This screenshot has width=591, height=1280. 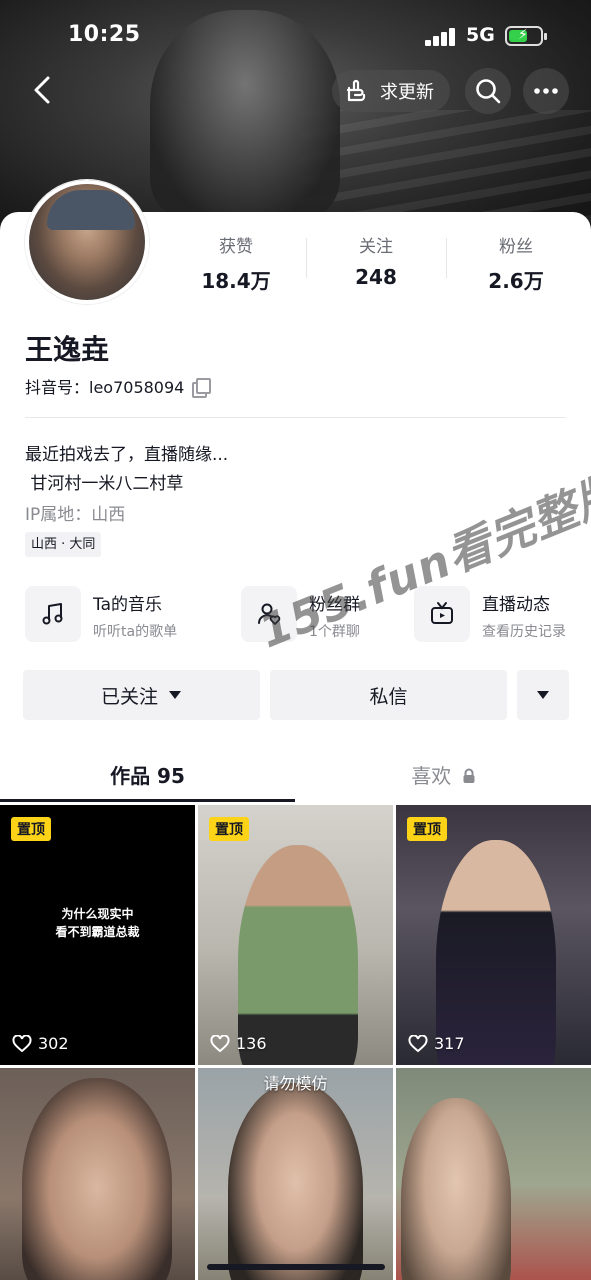 I want to click on music-subtitle: 听听ta的歌单, so click(x=135, y=632).